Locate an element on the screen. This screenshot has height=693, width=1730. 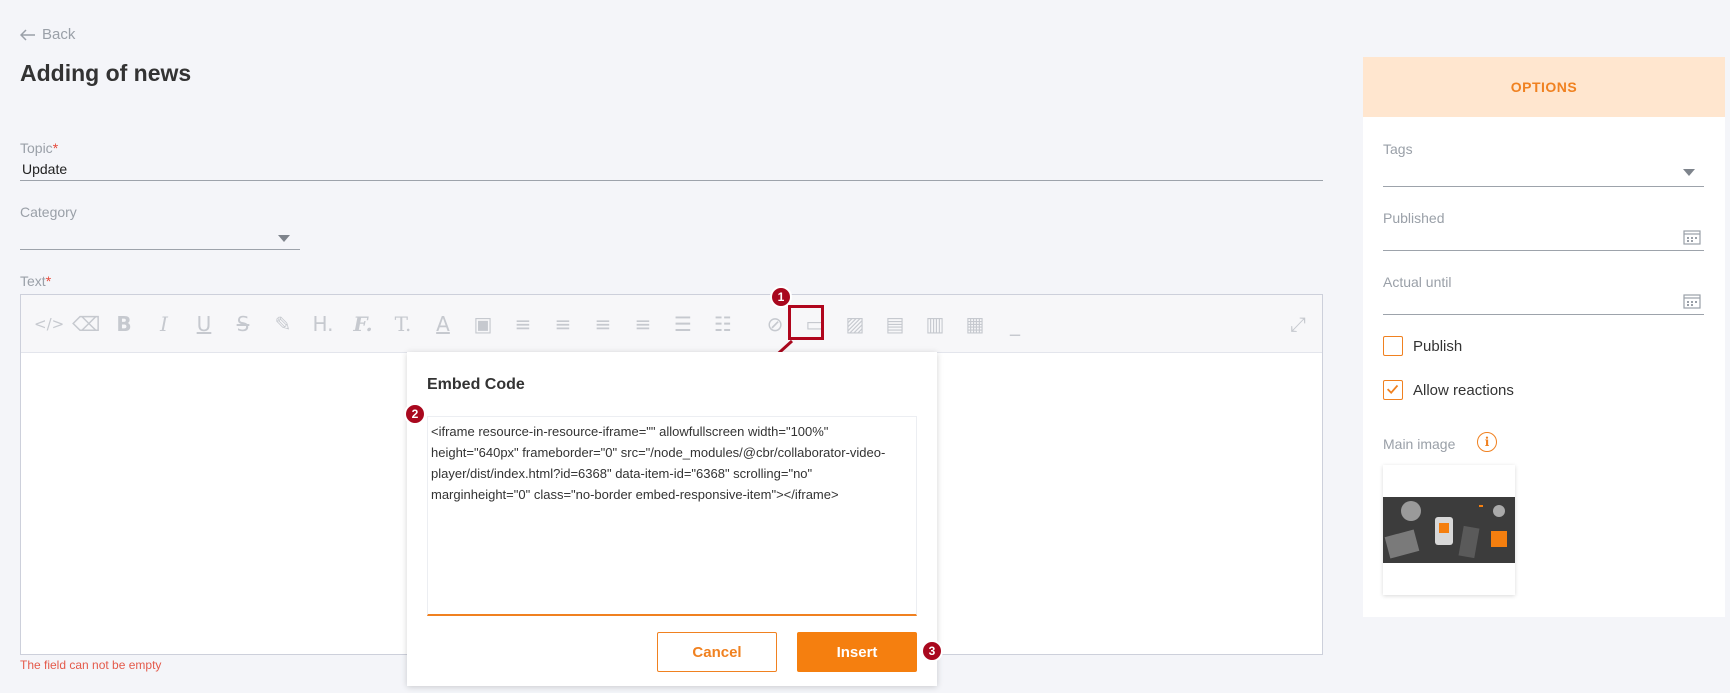
page-title: Adding of news is located at coordinates (106, 73).